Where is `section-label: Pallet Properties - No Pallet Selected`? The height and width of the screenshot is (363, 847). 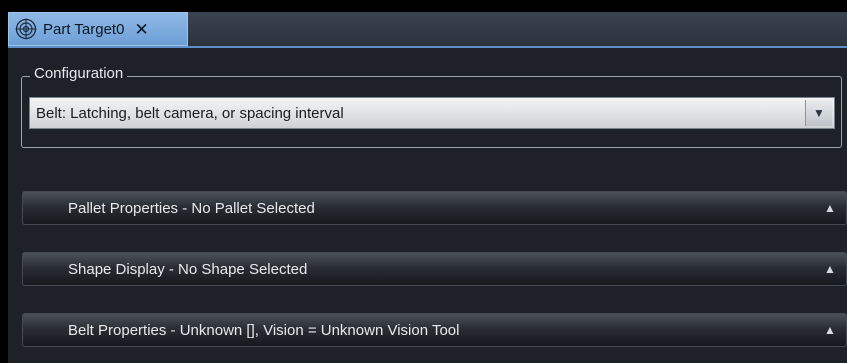 section-label: Pallet Properties - No Pallet Selected is located at coordinates (191, 208).